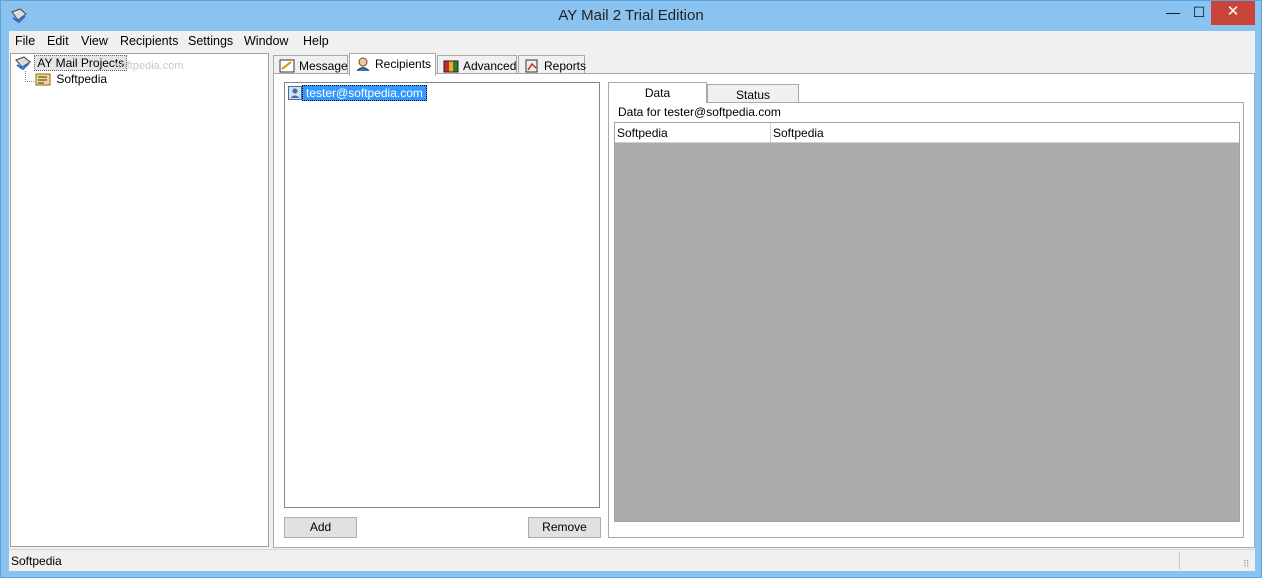 This screenshot has height=578, width=1262. What do you see at coordinates (403, 64) in the screenshot?
I see `tab-recipients-label: Recipients` at bounding box center [403, 64].